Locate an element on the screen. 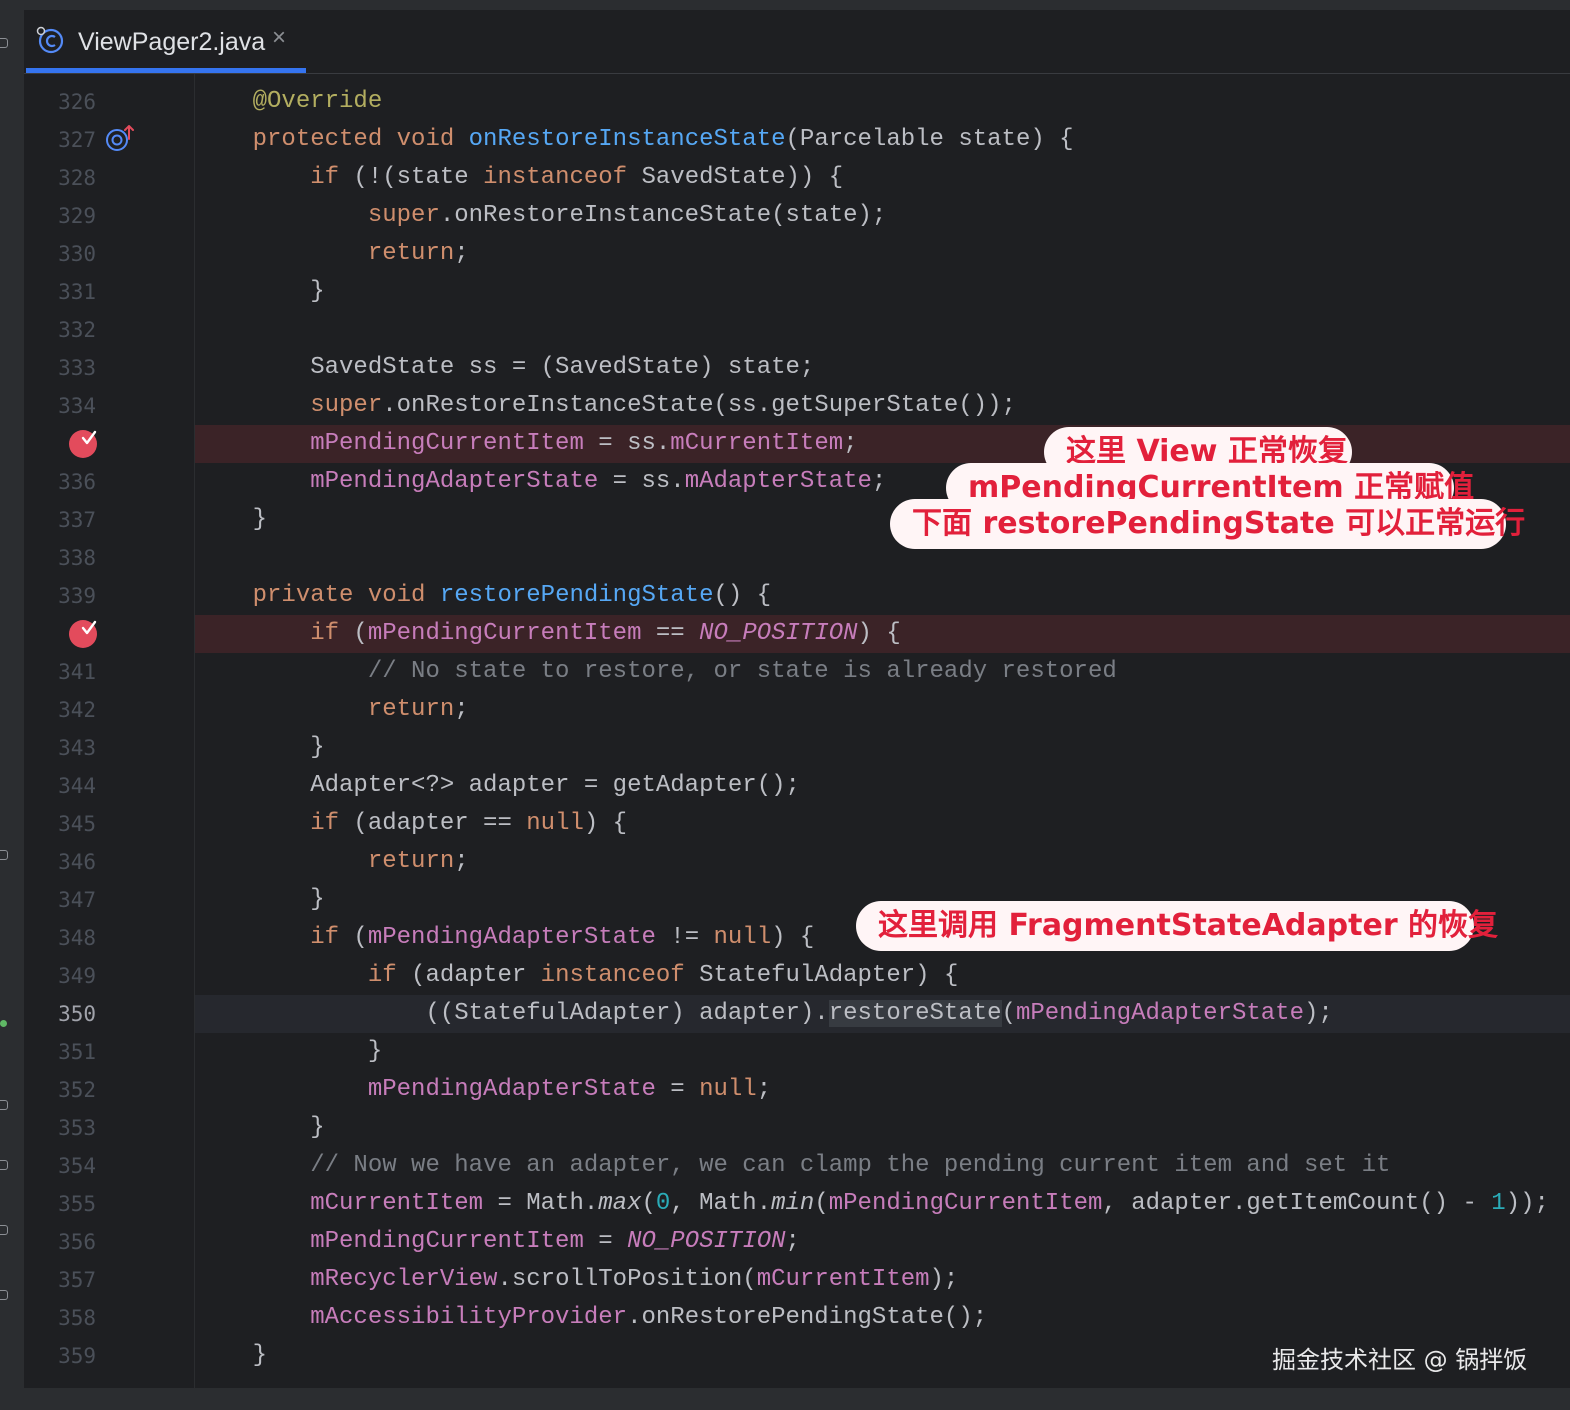  code-token: (!(state is located at coordinates (411, 177).